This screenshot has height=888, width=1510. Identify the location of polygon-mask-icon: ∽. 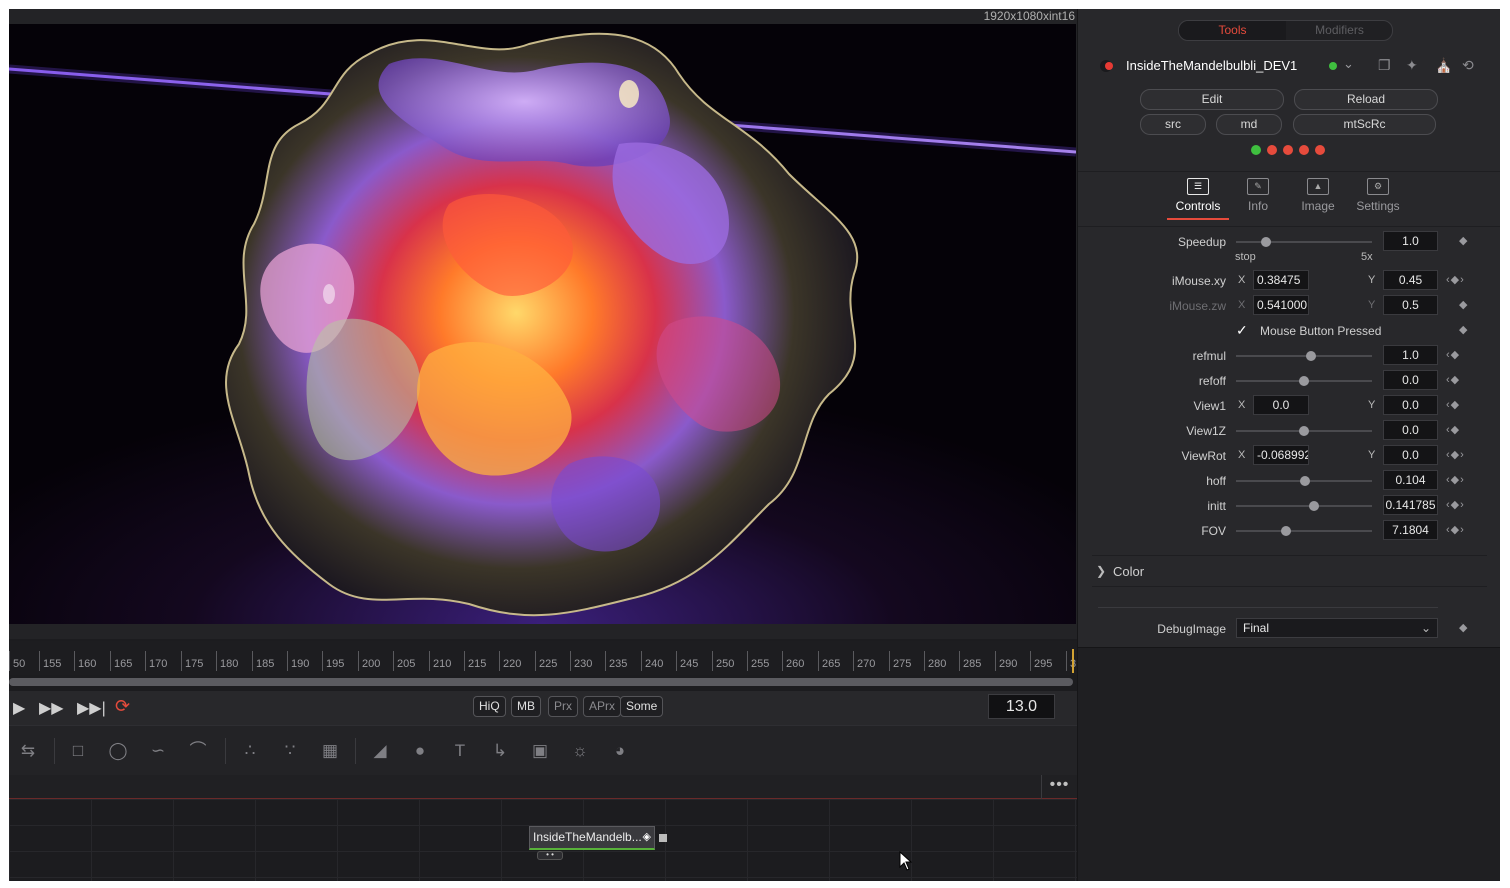
(158, 751).